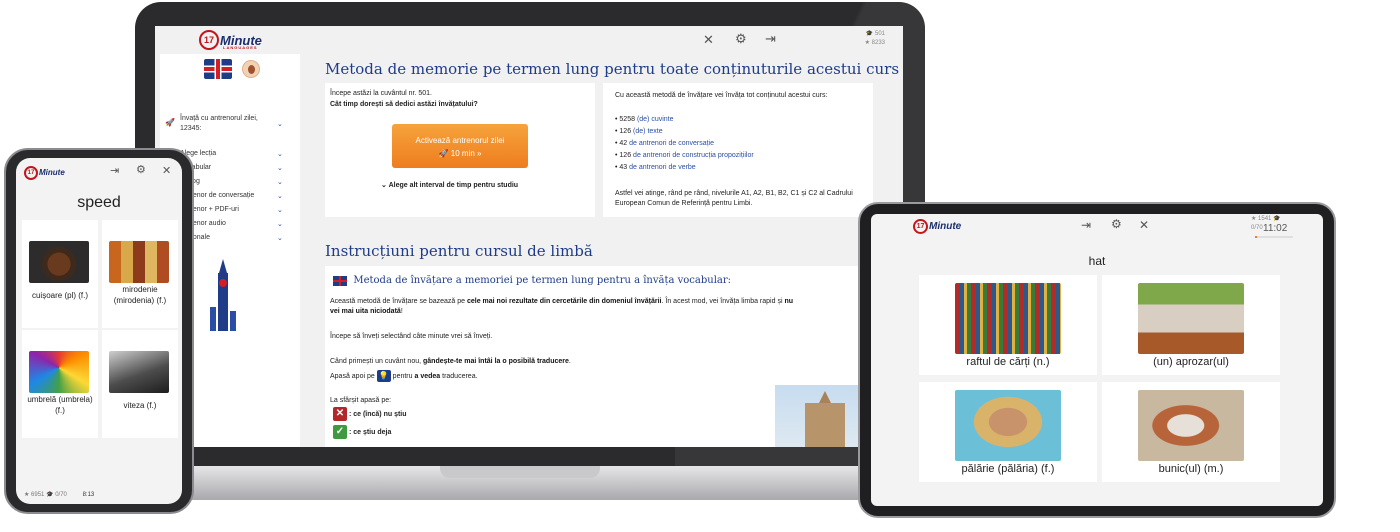  Describe the element at coordinates (340, 432) in the screenshot. I see `check-icon: ✓` at that location.